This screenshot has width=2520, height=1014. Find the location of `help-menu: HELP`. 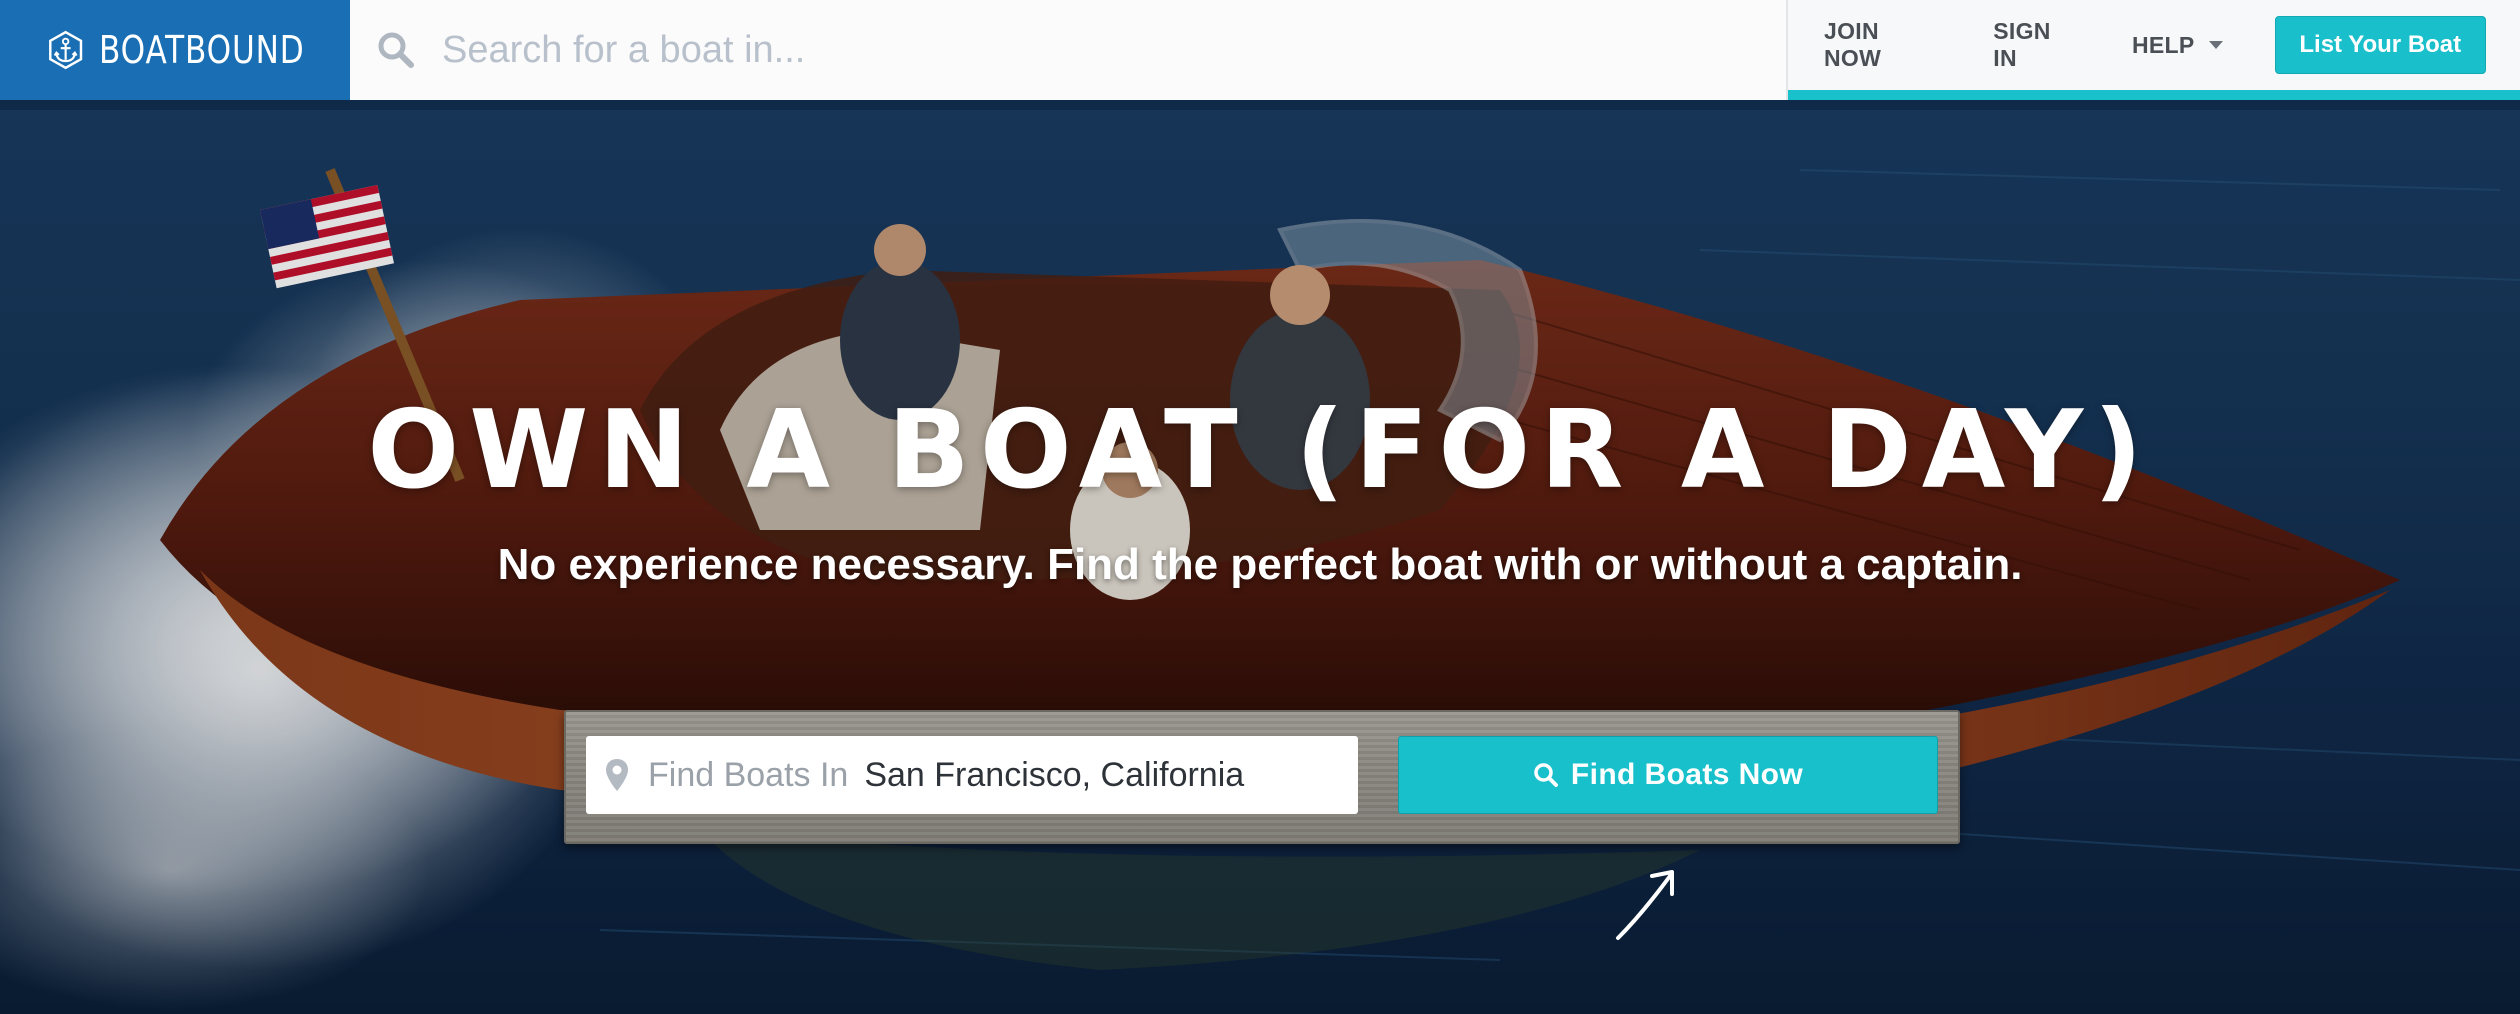

help-menu: HELP is located at coordinates (2177, 45).